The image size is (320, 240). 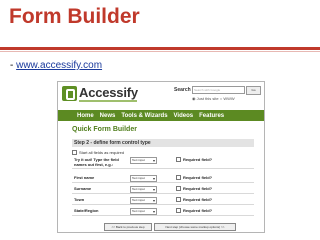 I want to click on step-header: Step 2 - define form control type, so click(x=163, y=143).